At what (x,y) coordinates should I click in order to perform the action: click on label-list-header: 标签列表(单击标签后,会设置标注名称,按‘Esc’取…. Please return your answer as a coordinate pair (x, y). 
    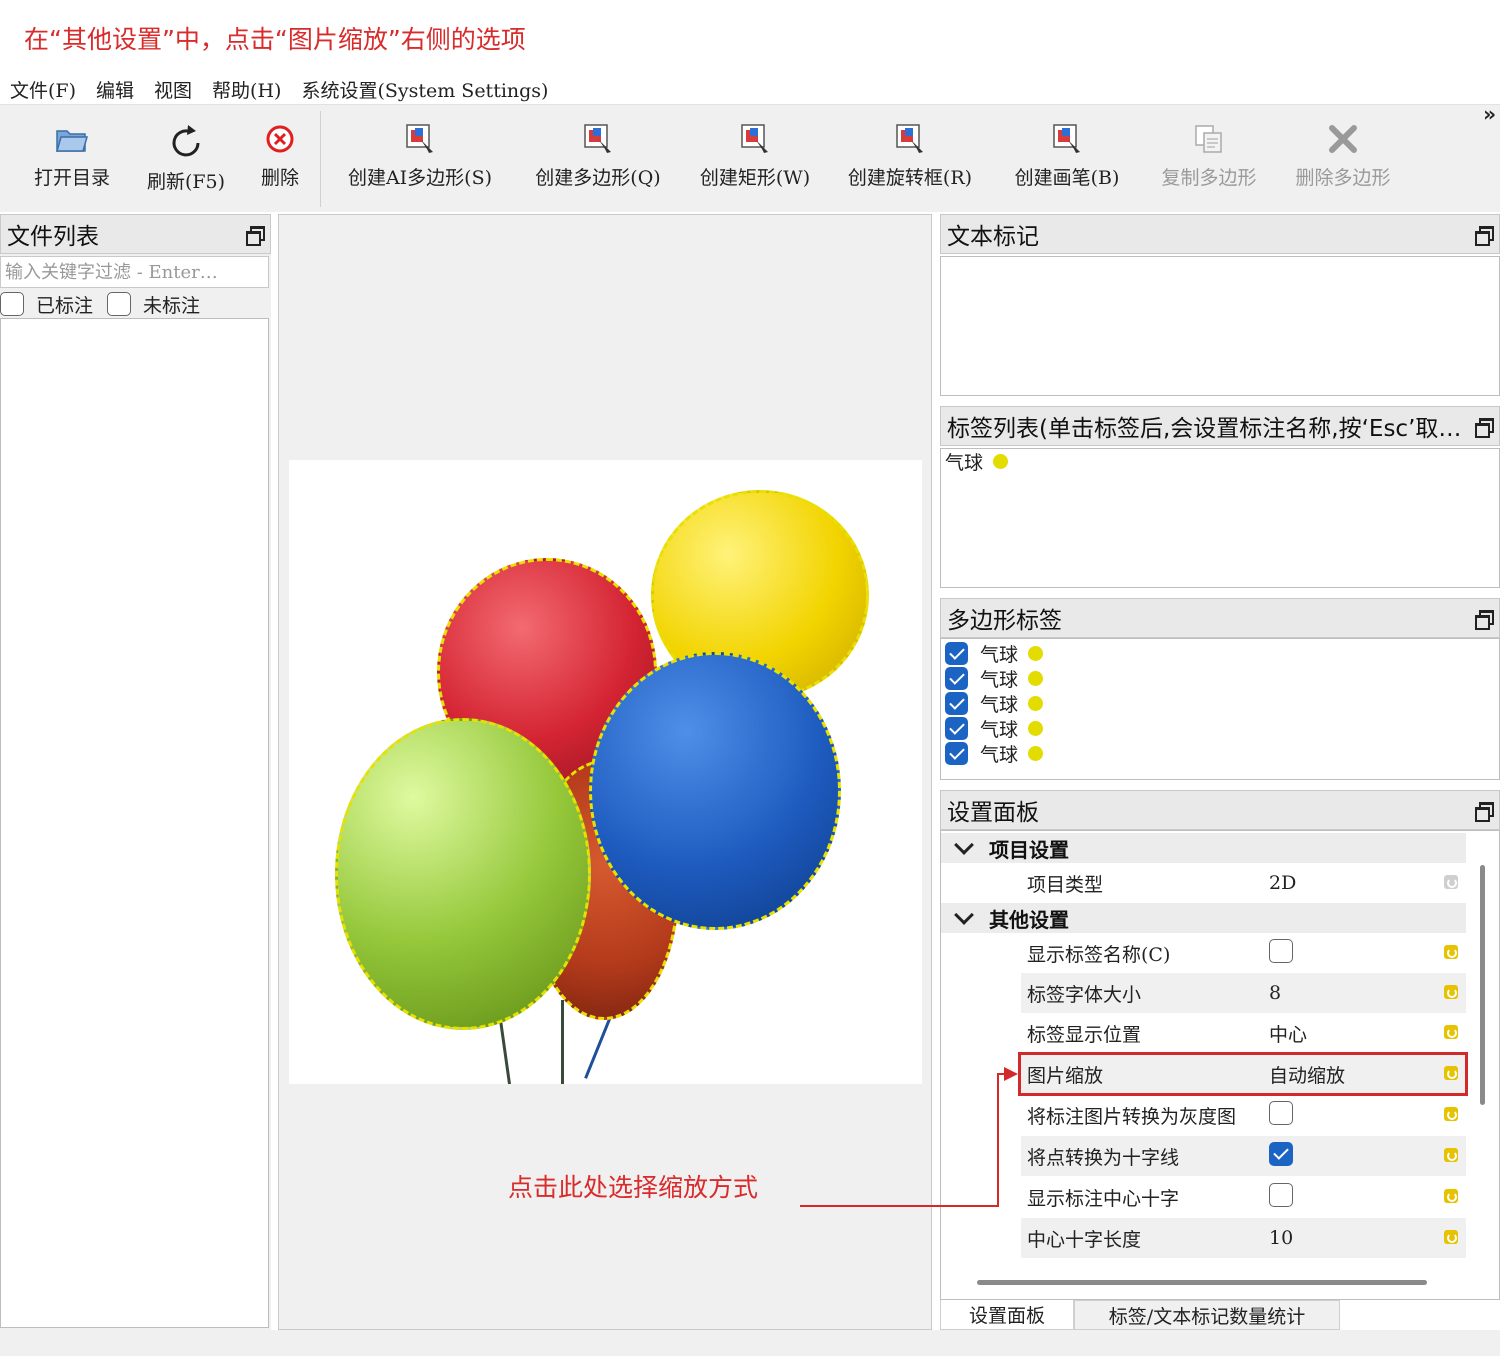
    Looking at the image, I should click on (1220, 426).